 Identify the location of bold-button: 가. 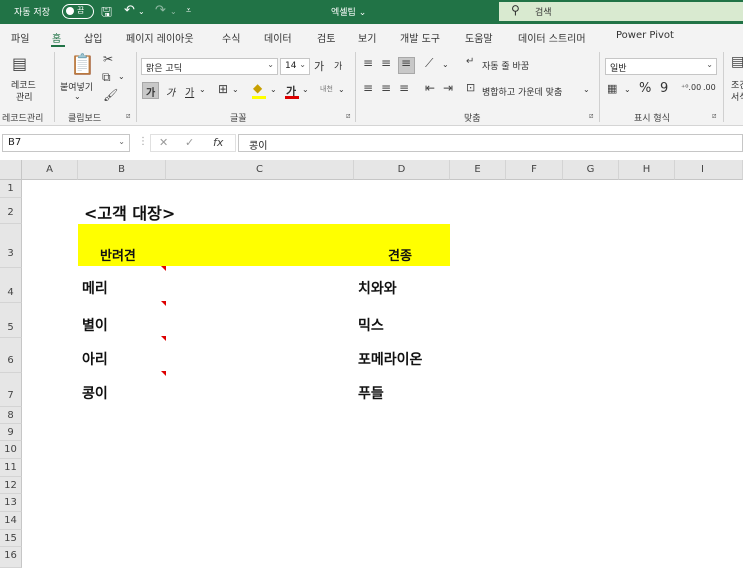
(150, 91).